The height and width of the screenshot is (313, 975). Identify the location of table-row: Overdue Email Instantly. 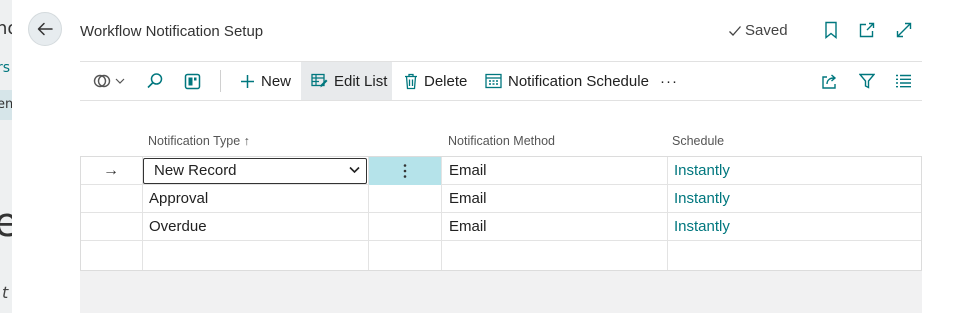
(501, 227).